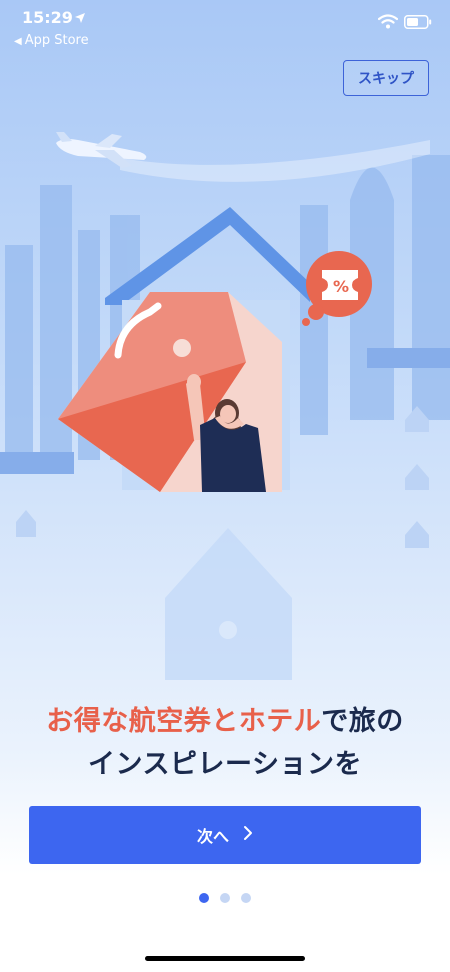 The height and width of the screenshot is (972, 450). What do you see at coordinates (56, 40) in the screenshot?
I see `back-app-label: App Store` at bounding box center [56, 40].